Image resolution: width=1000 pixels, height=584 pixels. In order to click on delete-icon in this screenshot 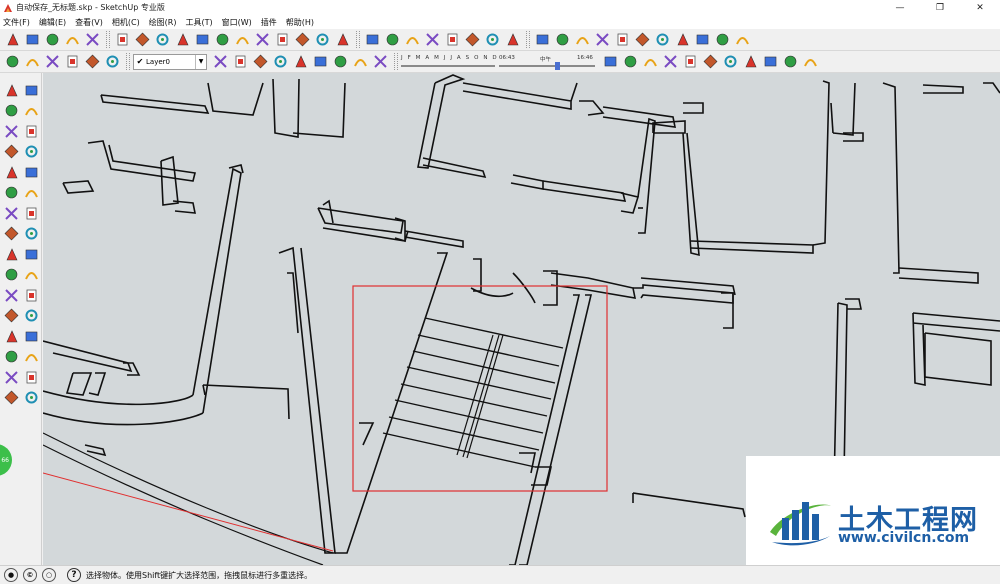, I will do `click(730, 61)`.